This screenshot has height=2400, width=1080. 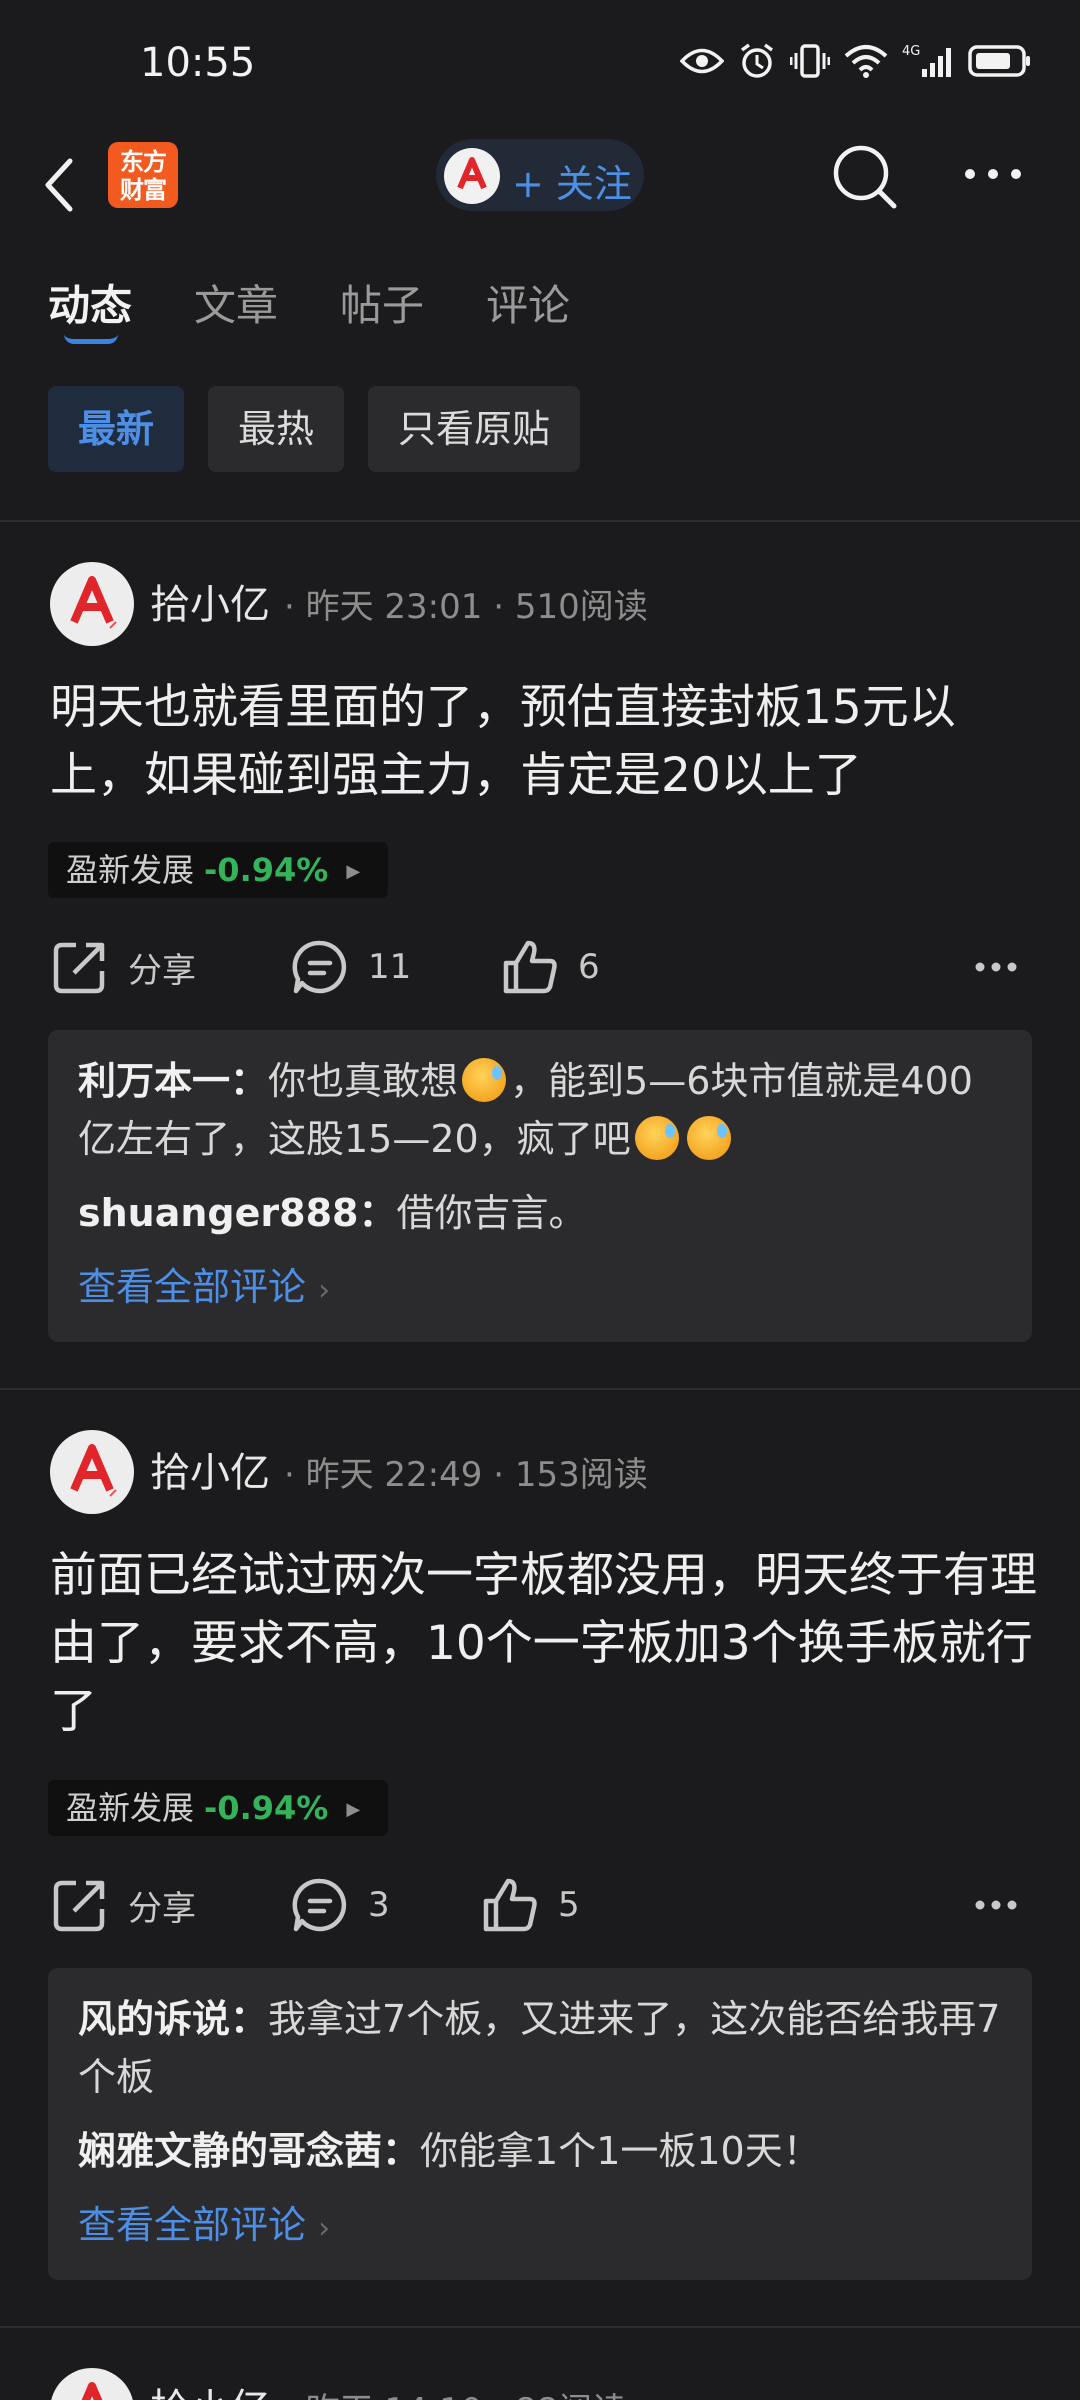 I want to click on comment-count: 11, so click(x=390, y=967).